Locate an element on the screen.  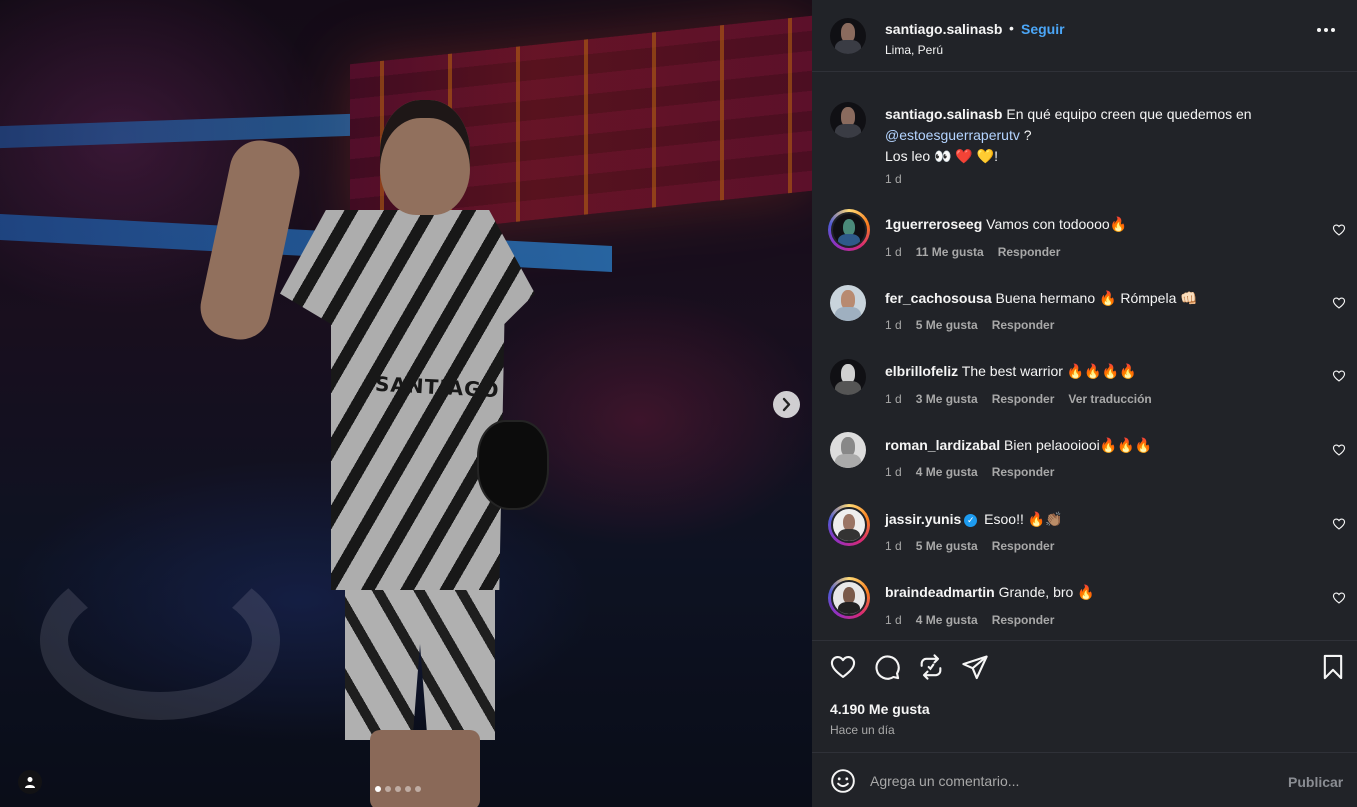
tagged-users-button is located at coordinates (30, 782).